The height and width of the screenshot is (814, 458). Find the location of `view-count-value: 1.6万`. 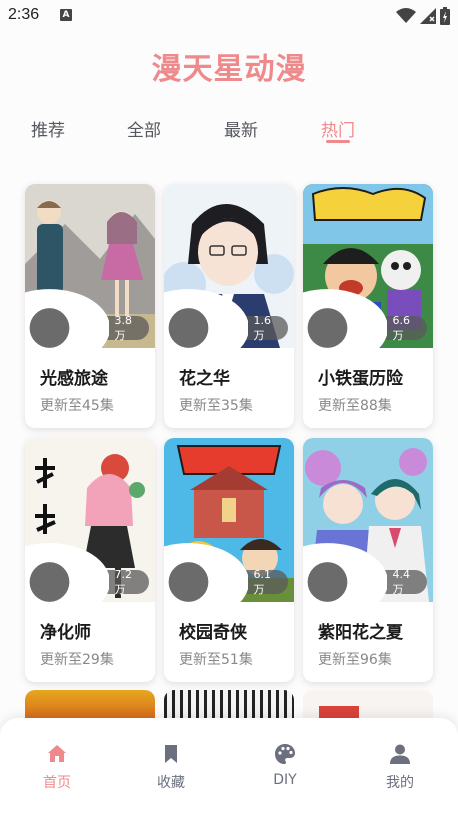

view-count-value: 1.6万 is located at coordinates (262, 327).